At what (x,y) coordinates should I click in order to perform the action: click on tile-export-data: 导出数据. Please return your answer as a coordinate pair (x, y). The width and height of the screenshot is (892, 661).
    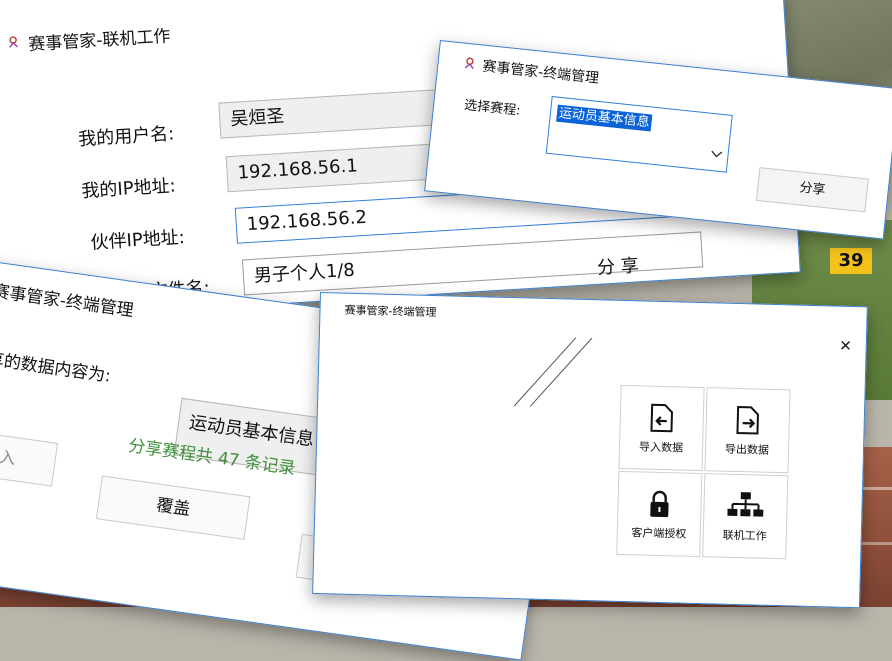
    Looking at the image, I should click on (747, 430).